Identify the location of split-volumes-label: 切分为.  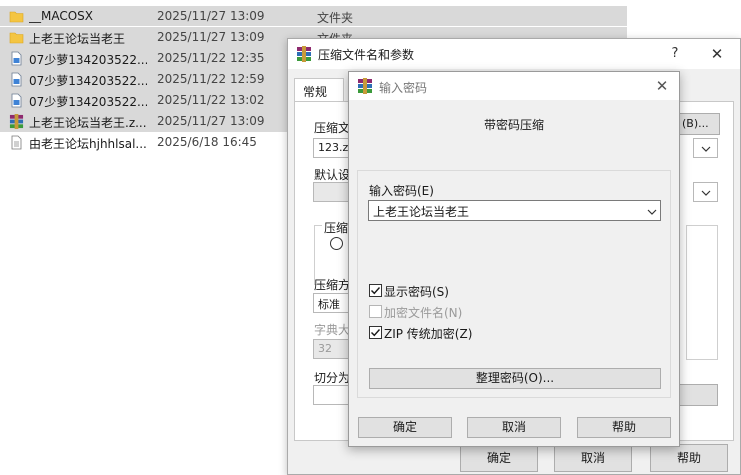
(332, 378).